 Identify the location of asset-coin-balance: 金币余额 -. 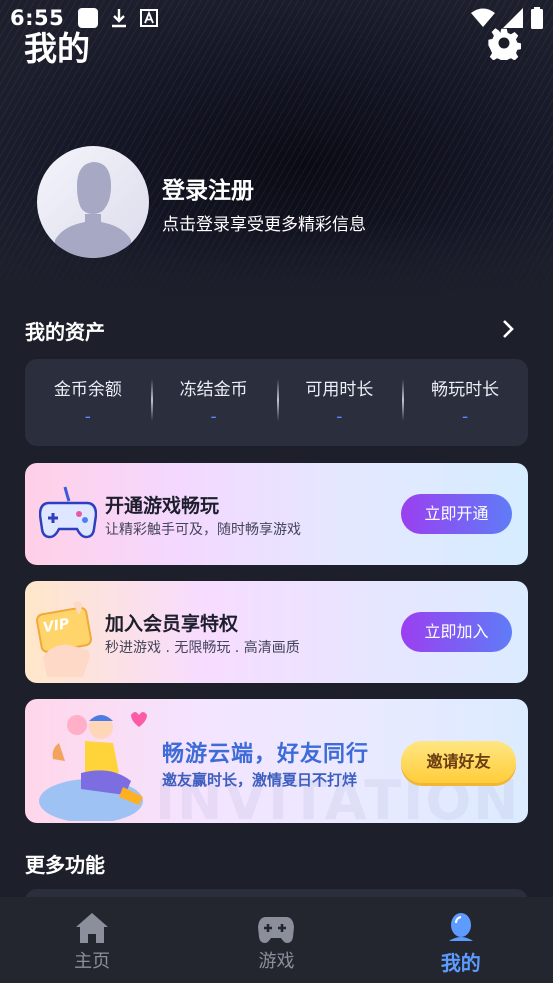
(88, 403).